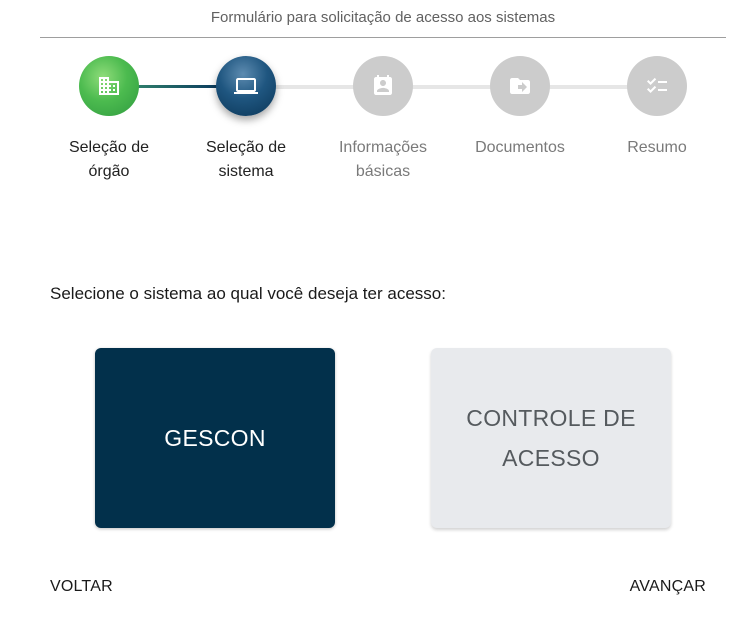 This screenshot has height=621, width=748. What do you see at coordinates (383, 159) in the screenshot?
I see `step-label: Informações básicas` at bounding box center [383, 159].